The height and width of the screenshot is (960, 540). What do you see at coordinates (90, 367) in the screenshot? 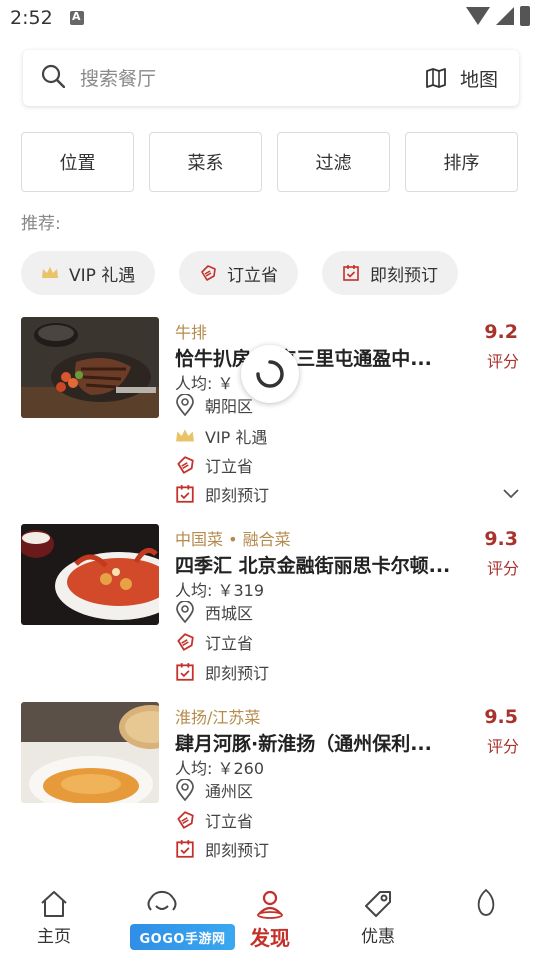
I see `restaurant-photo-steak` at bounding box center [90, 367].